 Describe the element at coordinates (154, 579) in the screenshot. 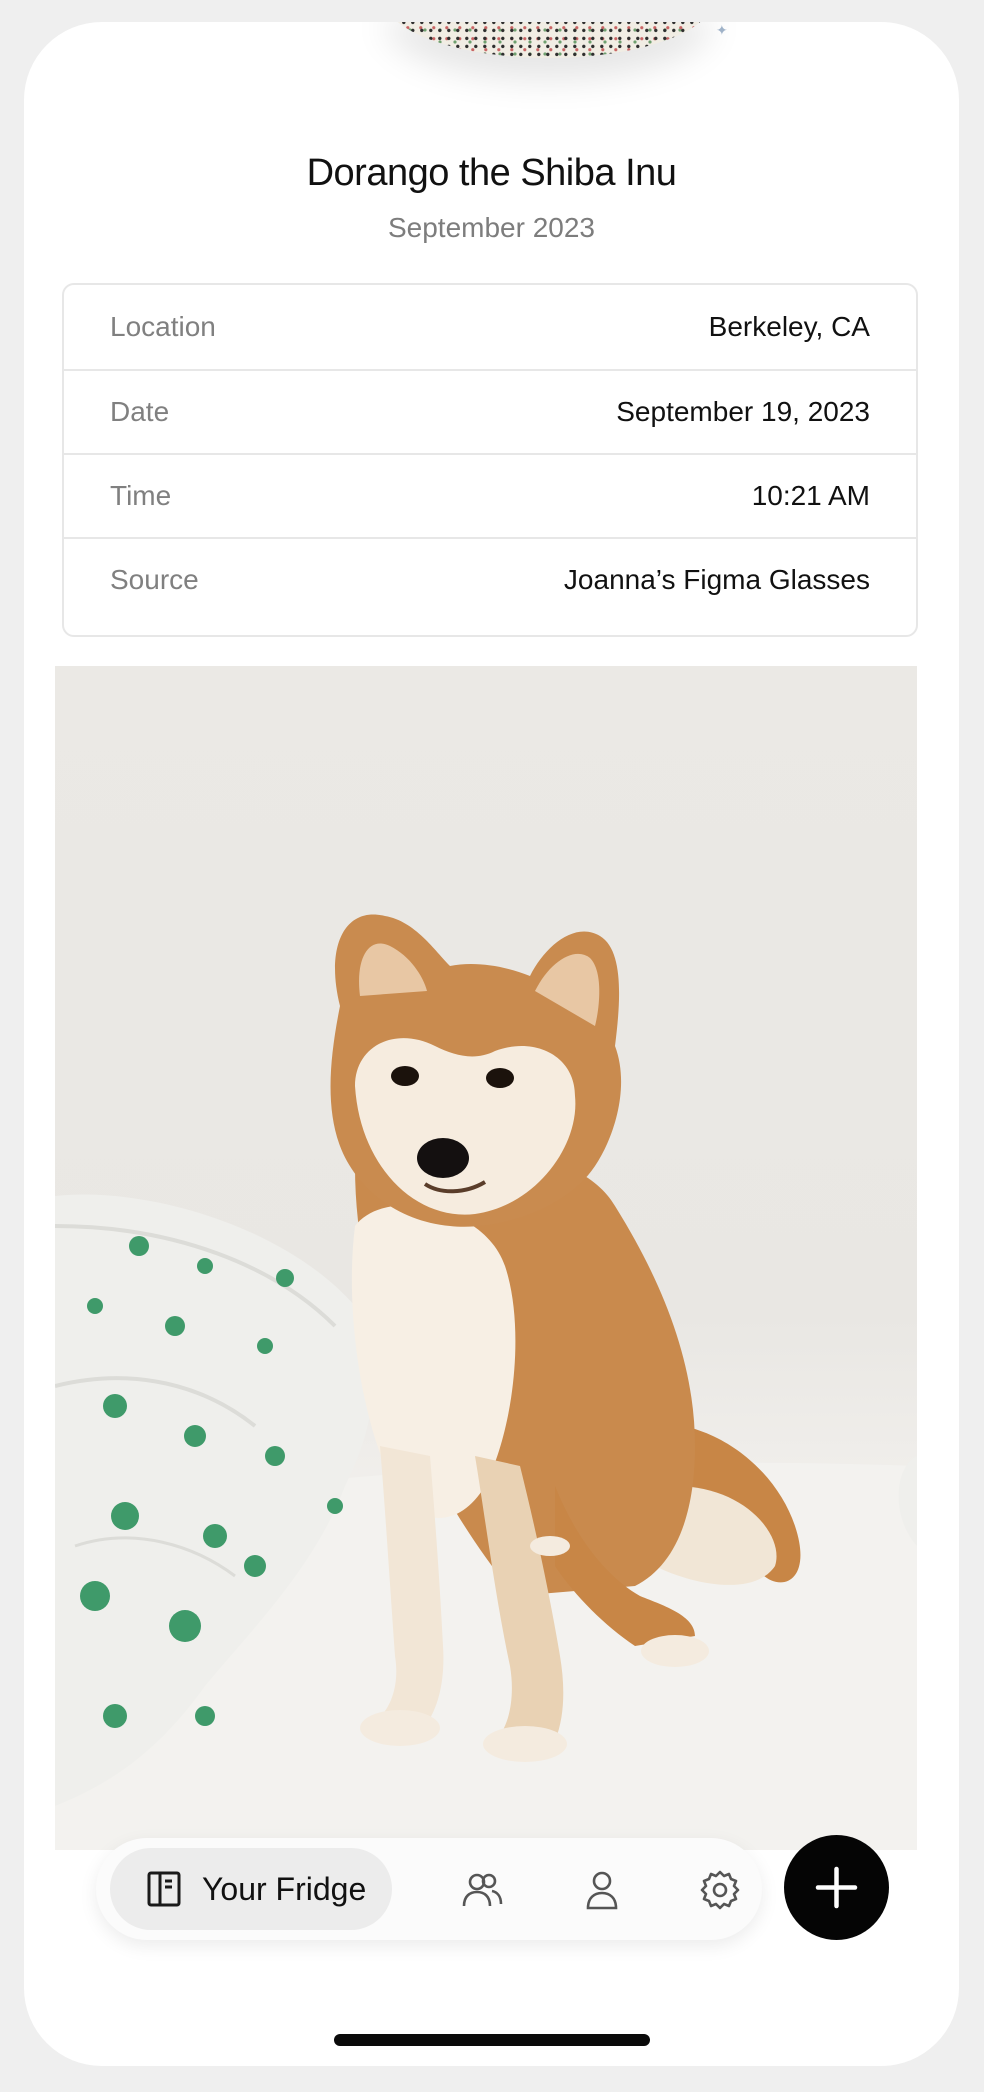

I see `detail-label: Source` at that location.